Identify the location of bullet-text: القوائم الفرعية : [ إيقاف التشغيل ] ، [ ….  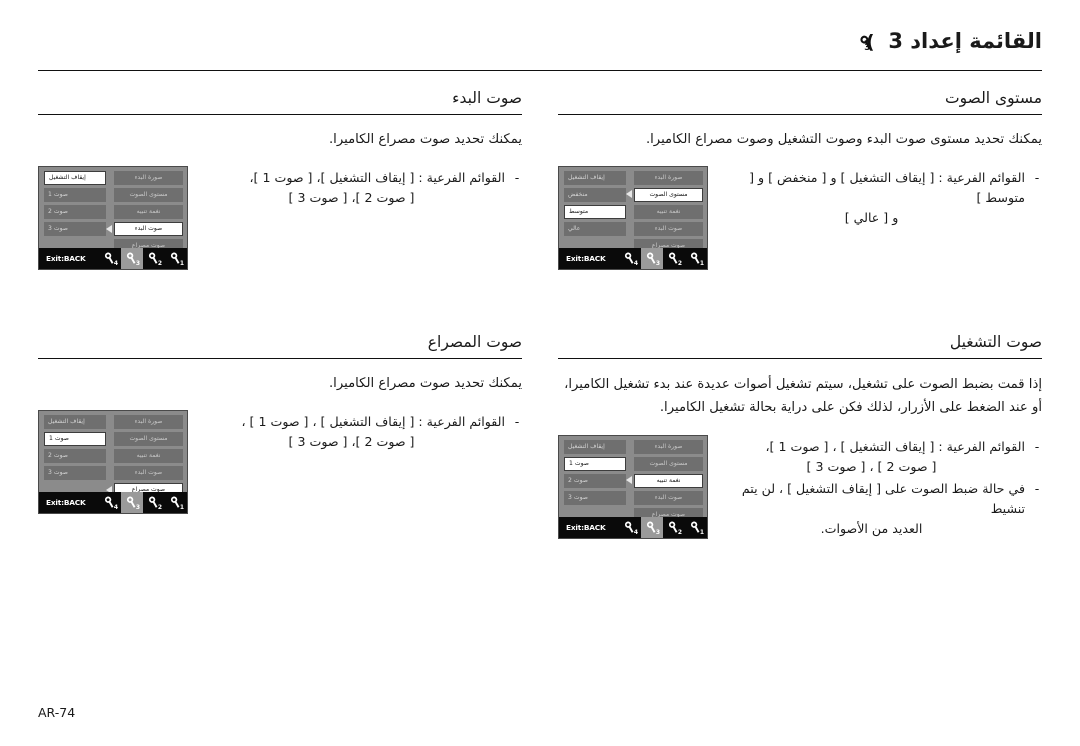
(351, 432).